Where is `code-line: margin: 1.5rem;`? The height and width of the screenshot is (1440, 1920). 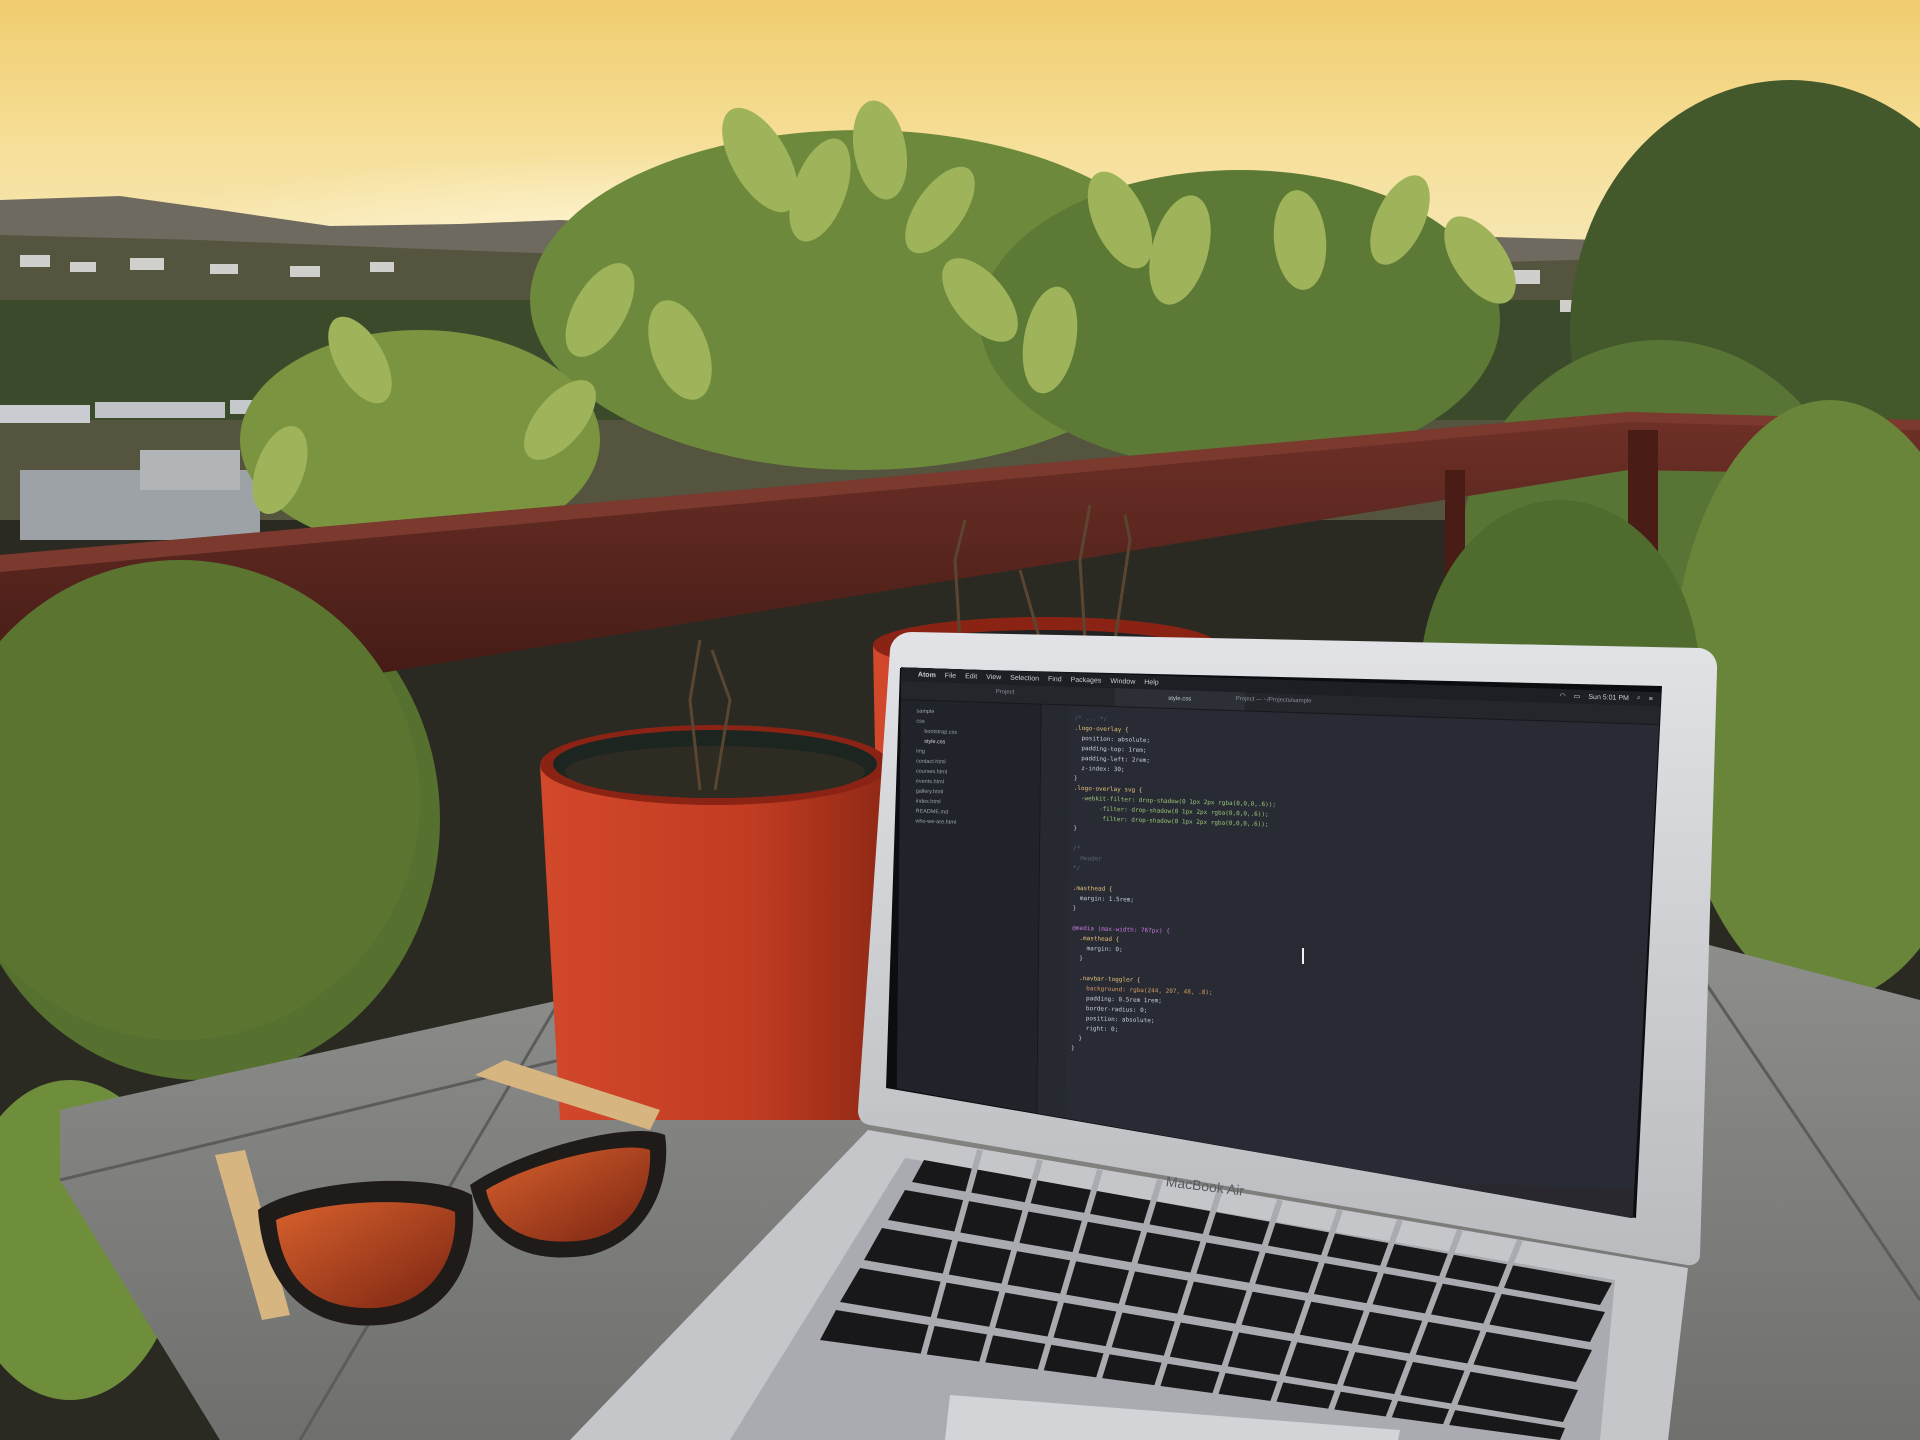
code-line: margin: 1.5rem; is located at coordinates (1103, 899).